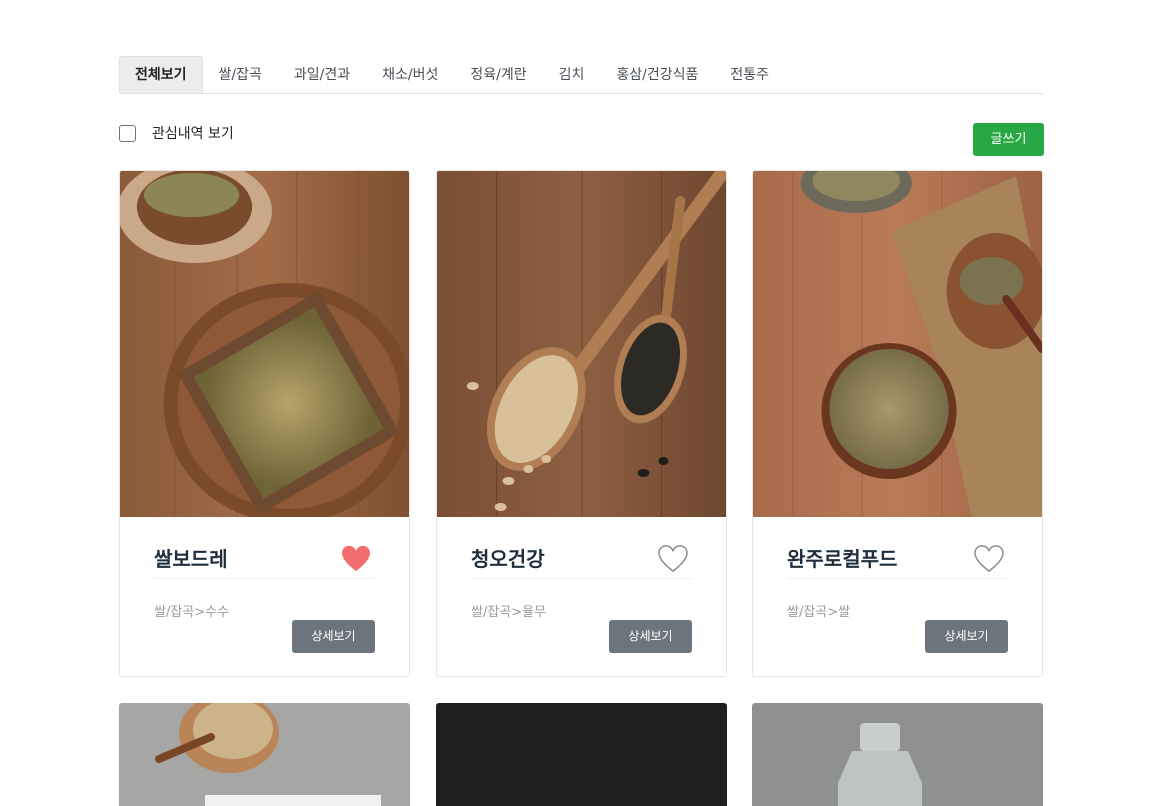 This screenshot has height=806, width=1149. Describe the element at coordinates (819, 612) in the screenshot. I see `product-category: 쌀/잡곡>쌀` at that location.